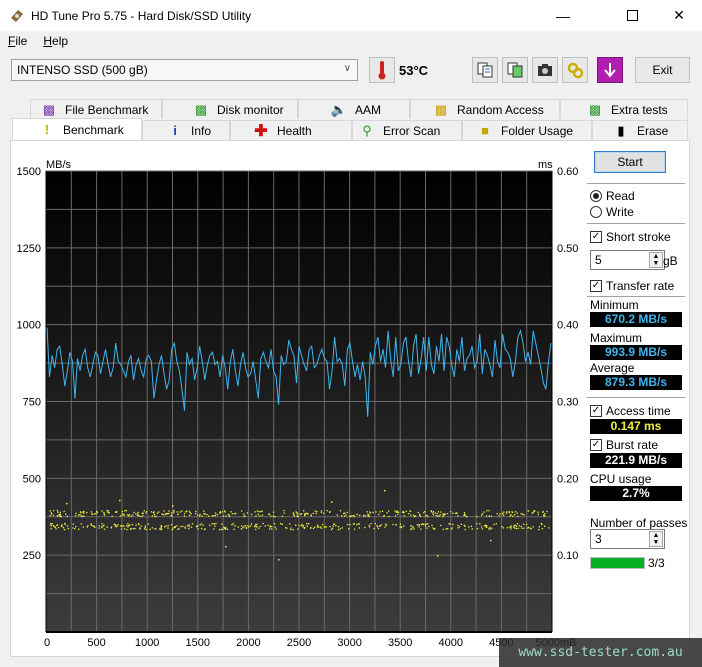  What do you see at coordinates (596, 411) in the screenshot?
I see `checkmark-icon: ✓` at bounding box center [596, 411].